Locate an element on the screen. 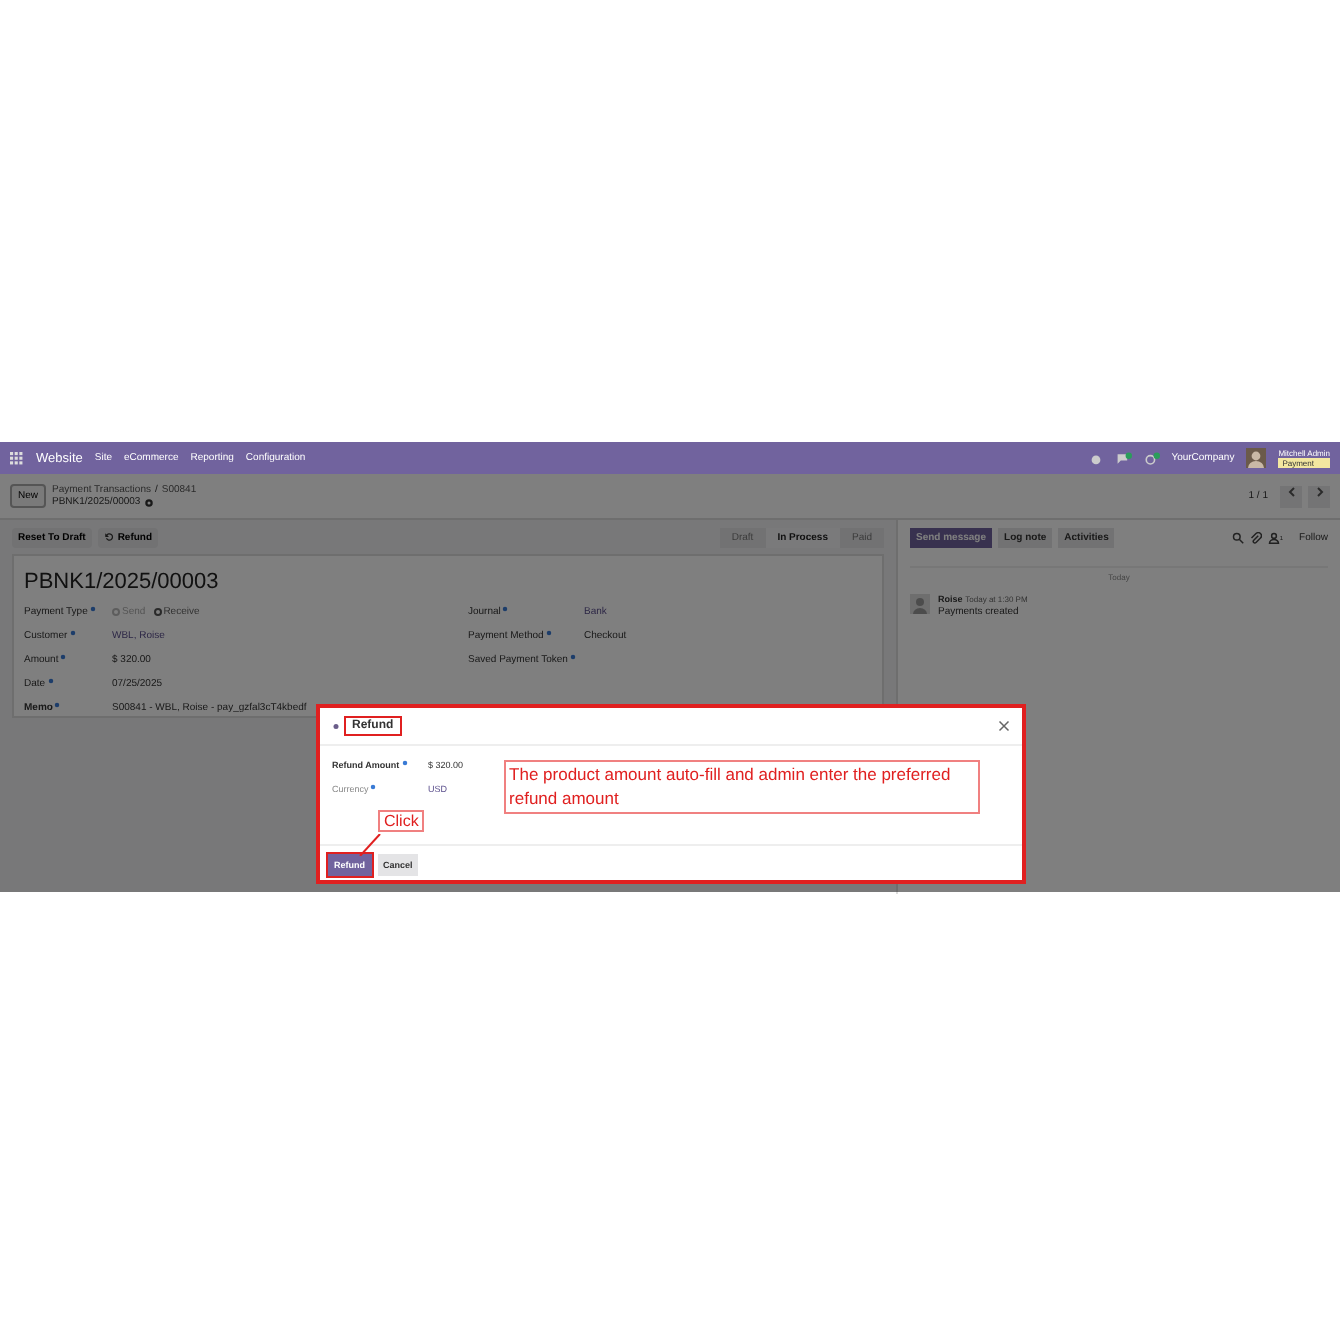 The image size is (1340, 1340). paperclip-icon is located at coordinates (1255, 537).